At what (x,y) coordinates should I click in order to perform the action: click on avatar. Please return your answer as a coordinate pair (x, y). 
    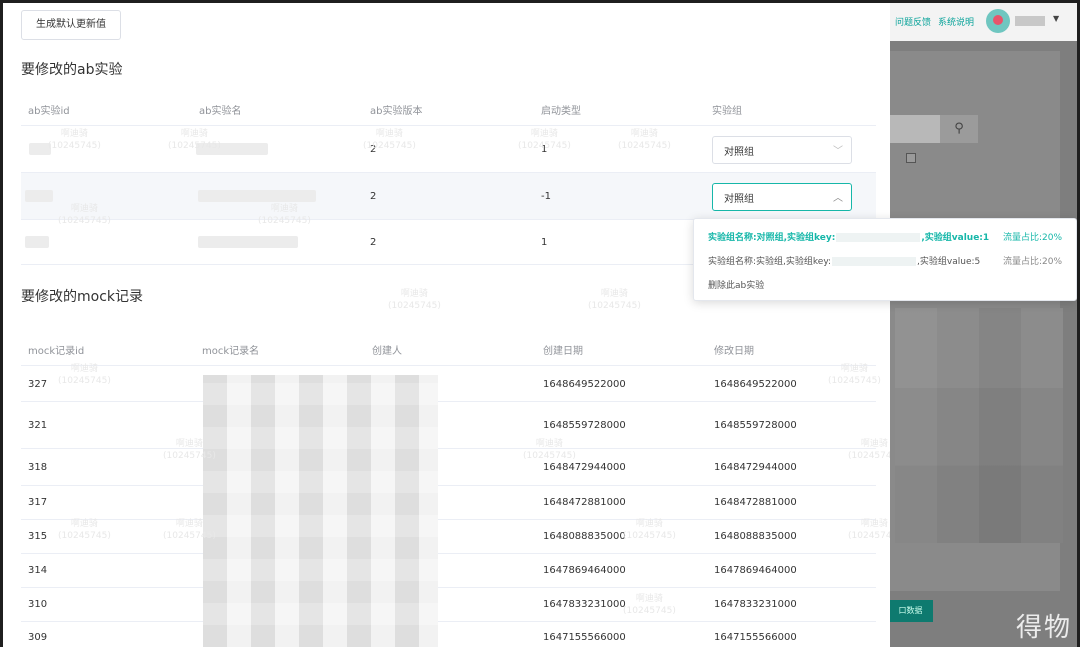
    Looking at the image, I should click on (998, 21).